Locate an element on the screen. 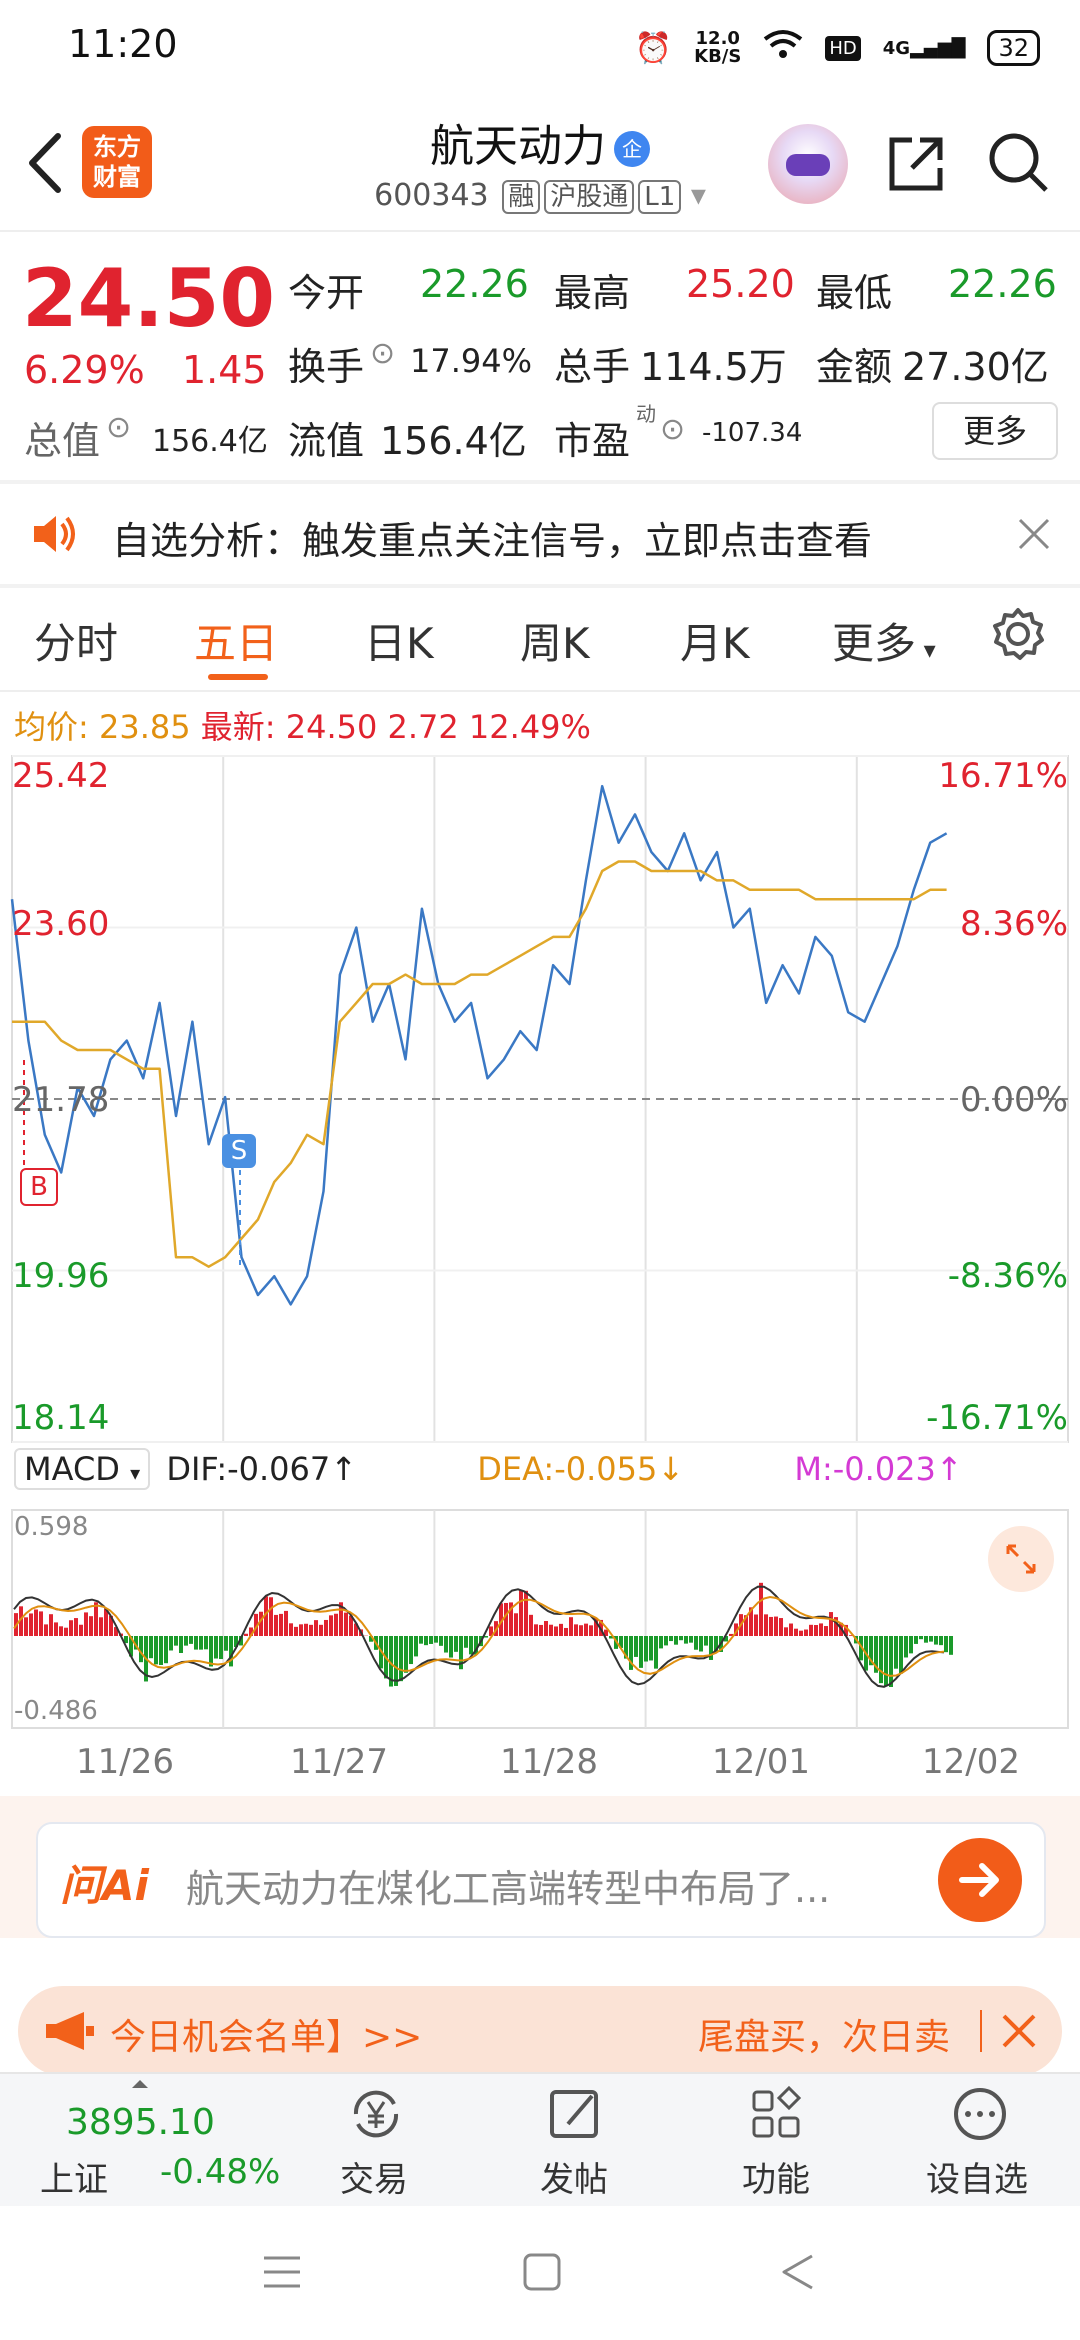  post-label: 发帖 is located at coordinates (574, 2176).